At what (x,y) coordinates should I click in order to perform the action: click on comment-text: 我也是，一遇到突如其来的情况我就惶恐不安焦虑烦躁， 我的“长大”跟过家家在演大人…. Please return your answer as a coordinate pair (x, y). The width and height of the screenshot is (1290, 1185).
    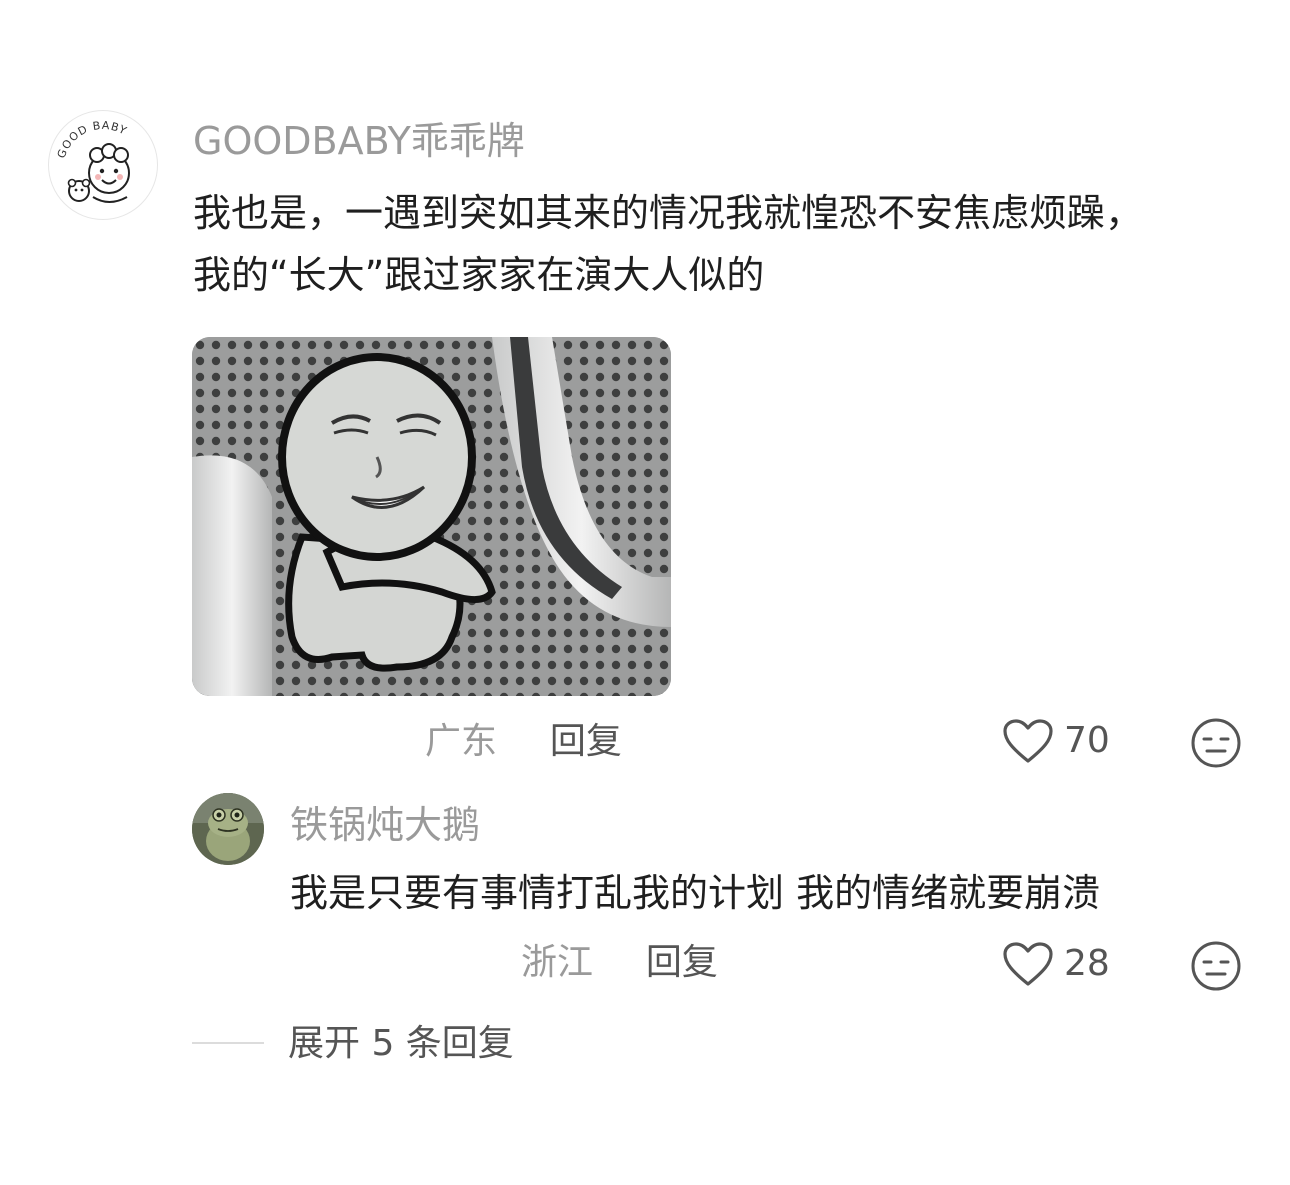
    Looking at the image, I should click on (723, 244).